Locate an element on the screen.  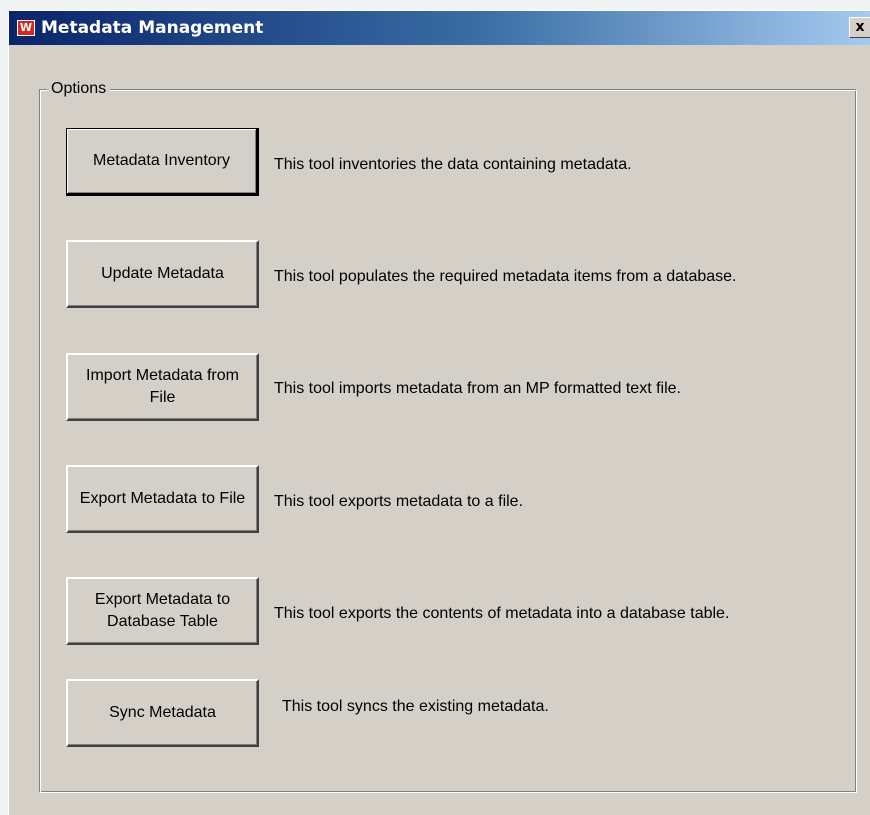
sync-metadata-button: Sync Metadata is located at coordinates (162, 713).